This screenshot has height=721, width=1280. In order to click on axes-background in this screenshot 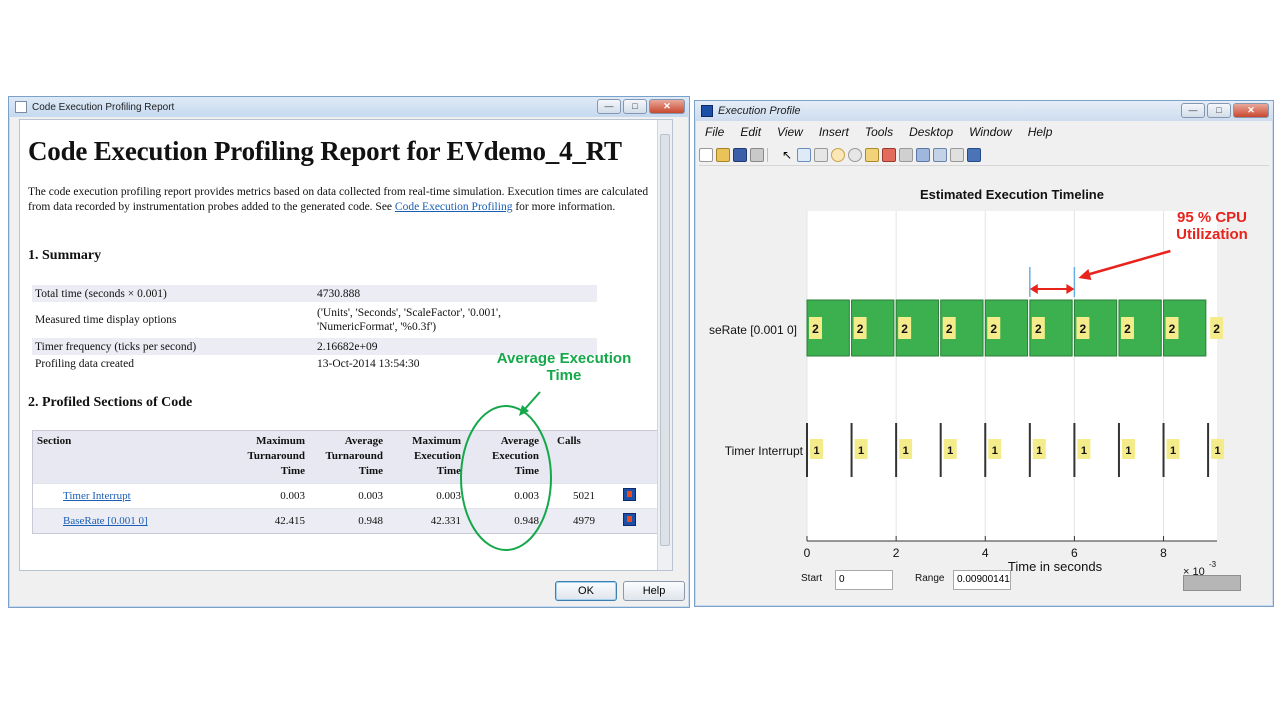, I will do `click(1012, 376)`.